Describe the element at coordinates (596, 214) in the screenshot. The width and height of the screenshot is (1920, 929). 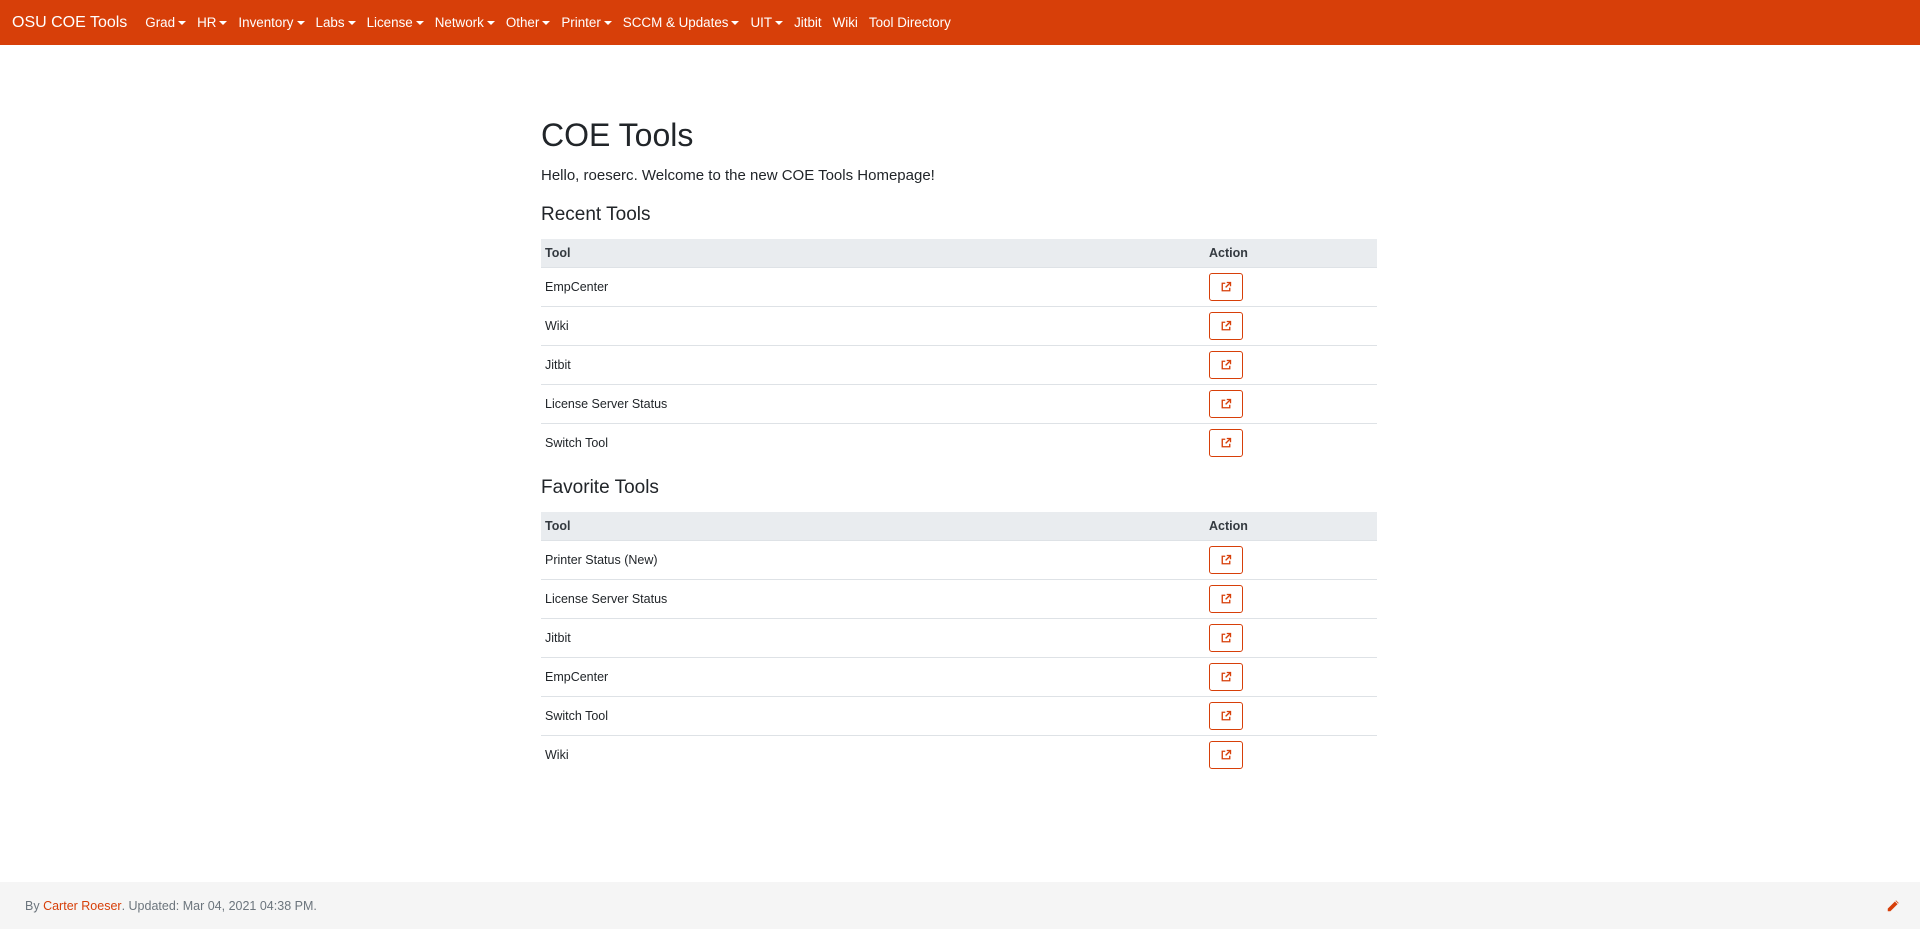
I see `recent-tools-heading: Recent Tools` at that location.